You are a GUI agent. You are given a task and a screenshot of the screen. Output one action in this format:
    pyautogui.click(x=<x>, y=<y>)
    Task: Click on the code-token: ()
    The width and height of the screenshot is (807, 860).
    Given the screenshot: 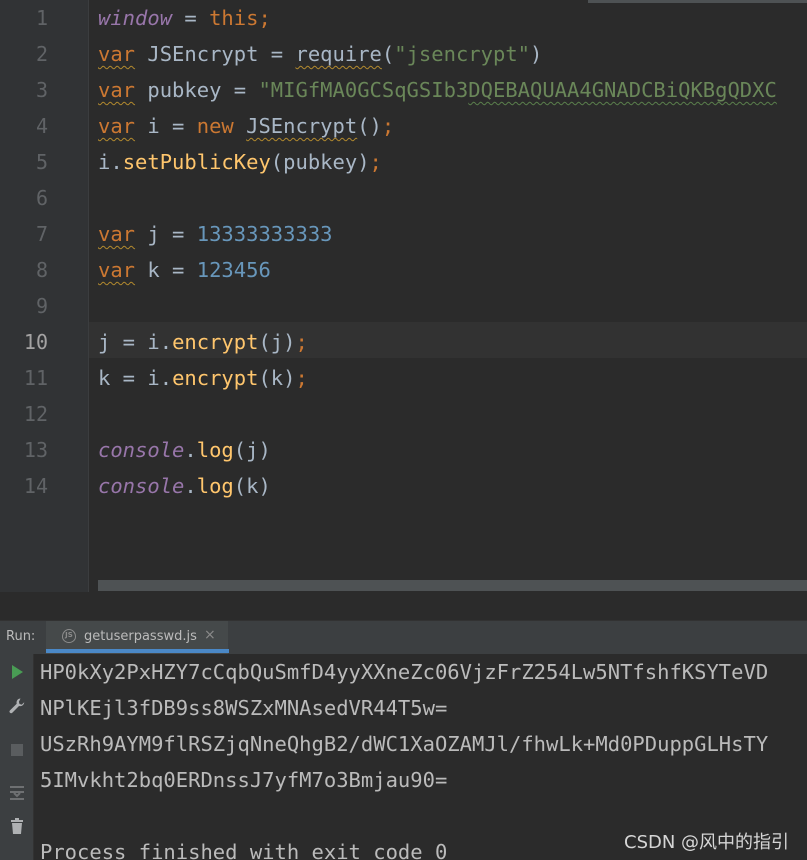 What is the action you would take?
    pyautogui.click(x=369, y=126)
    